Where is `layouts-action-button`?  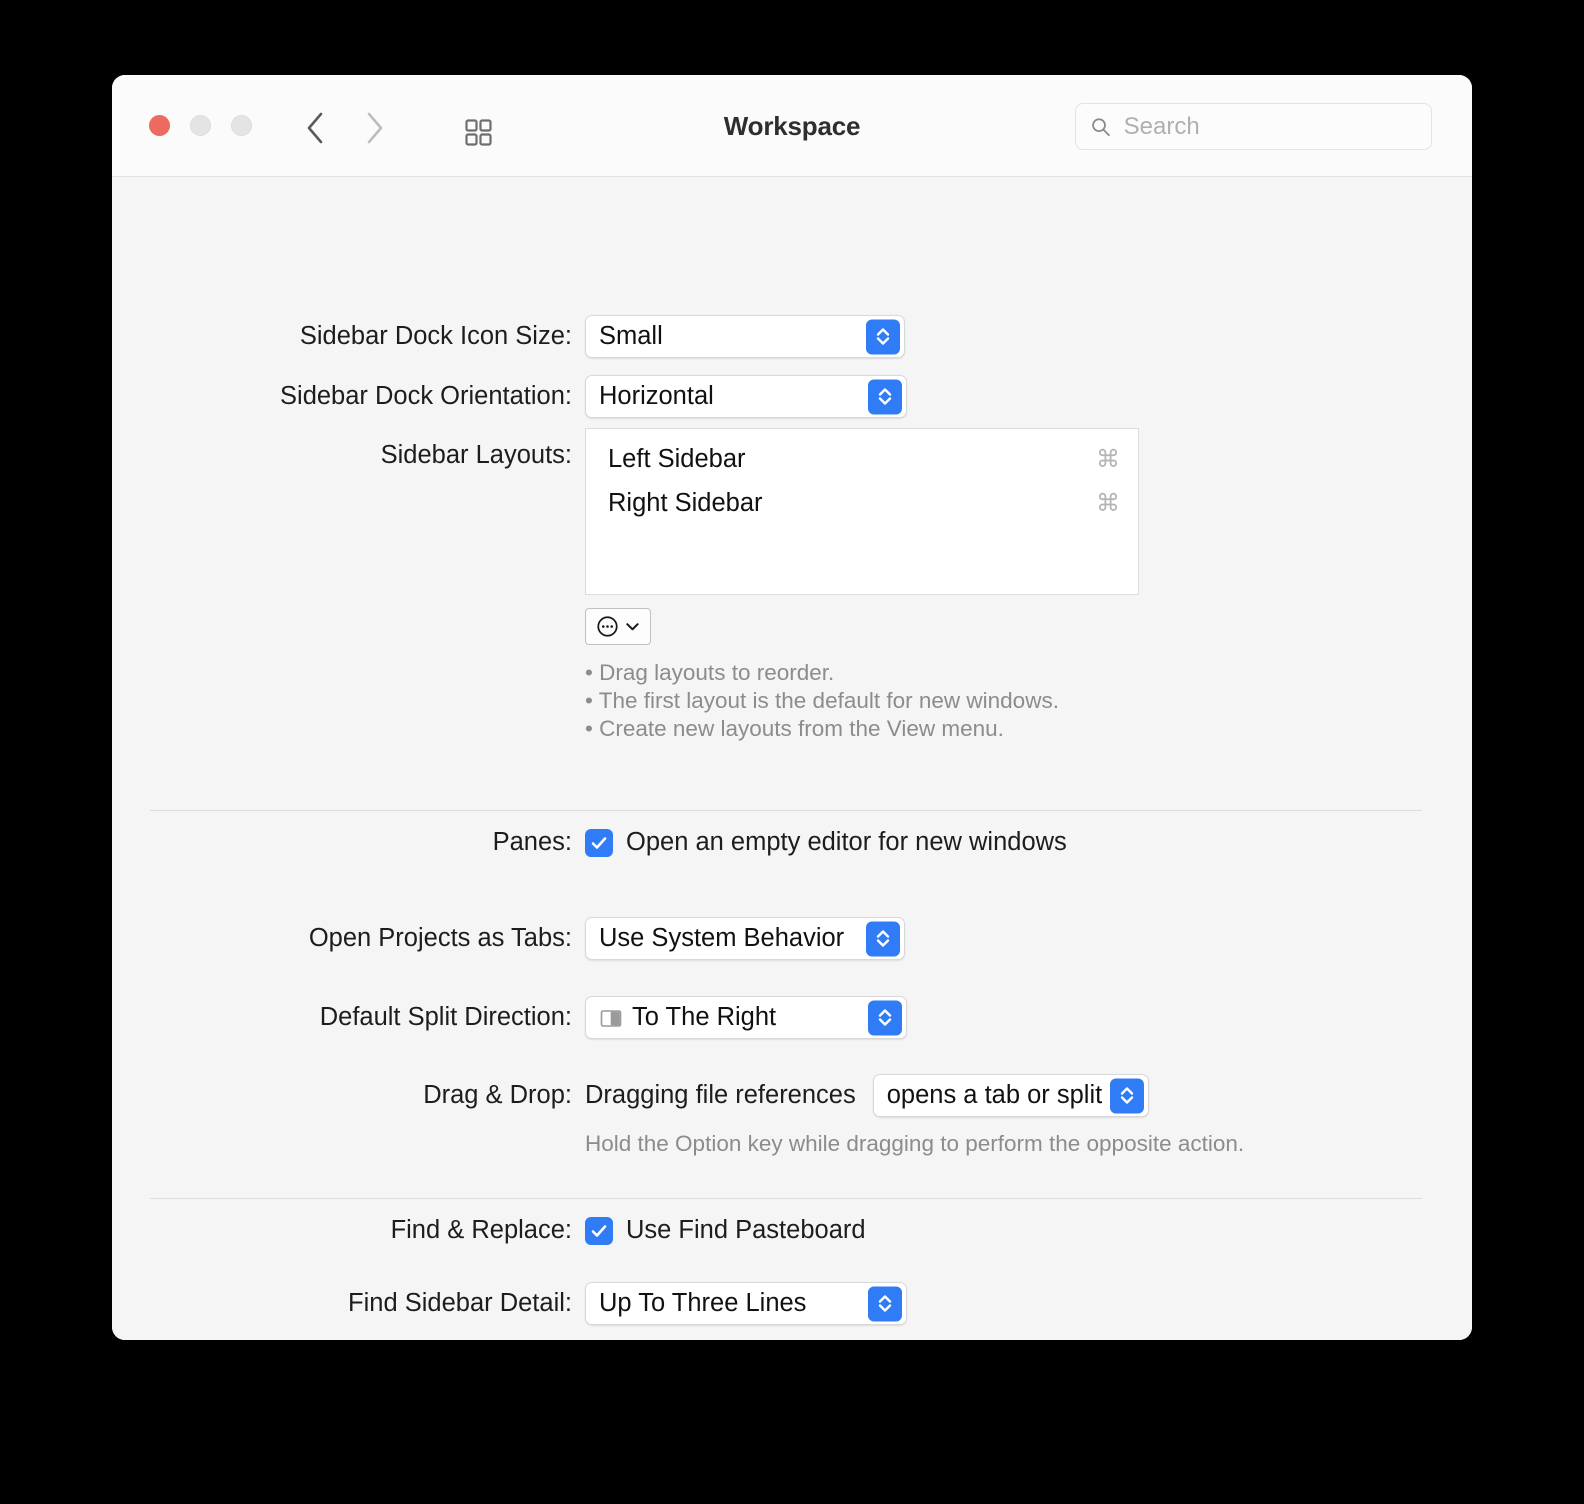
layouts-action-button is located at coordinates (618, 626).